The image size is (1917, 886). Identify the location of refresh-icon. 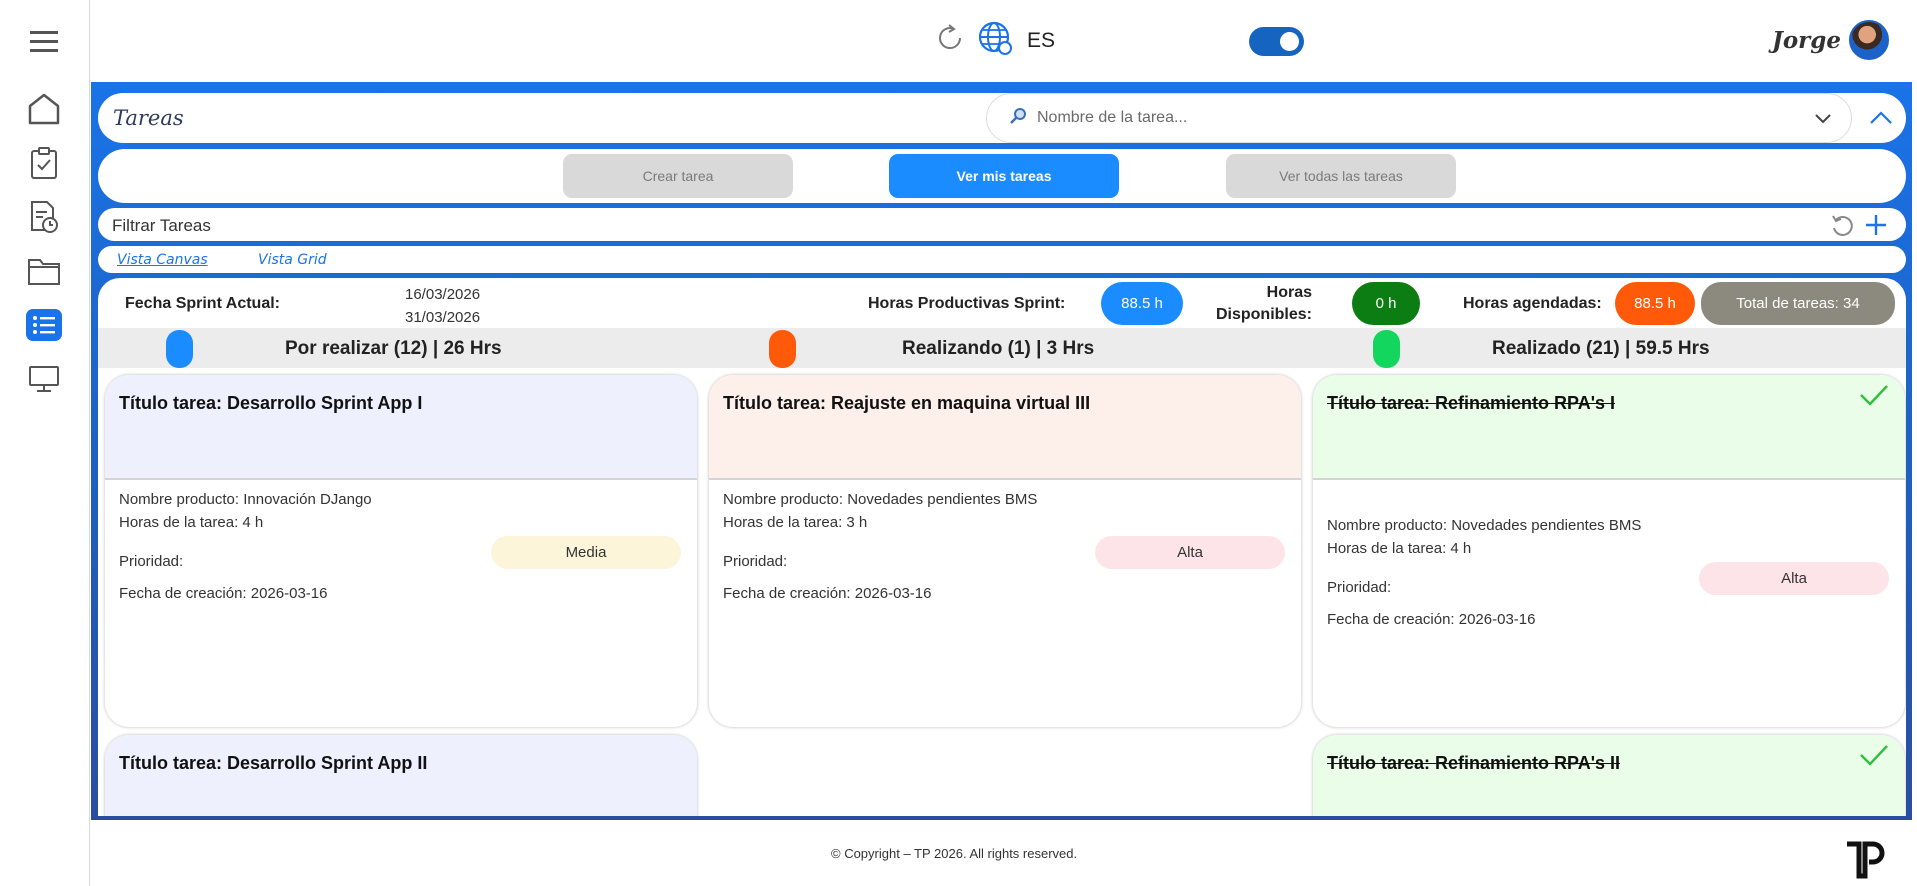
(950, 40).